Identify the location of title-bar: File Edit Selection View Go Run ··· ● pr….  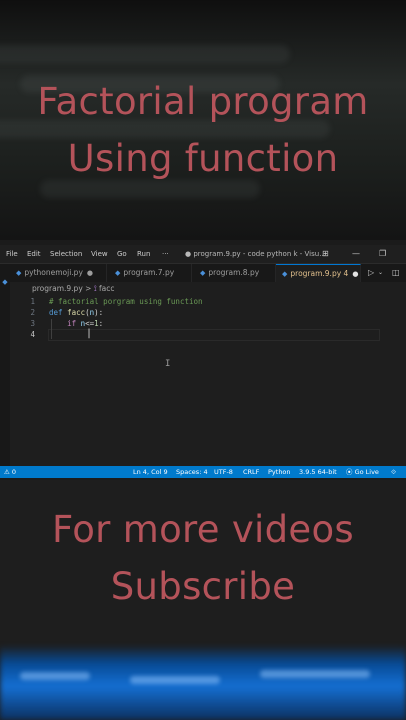
(203, 254).